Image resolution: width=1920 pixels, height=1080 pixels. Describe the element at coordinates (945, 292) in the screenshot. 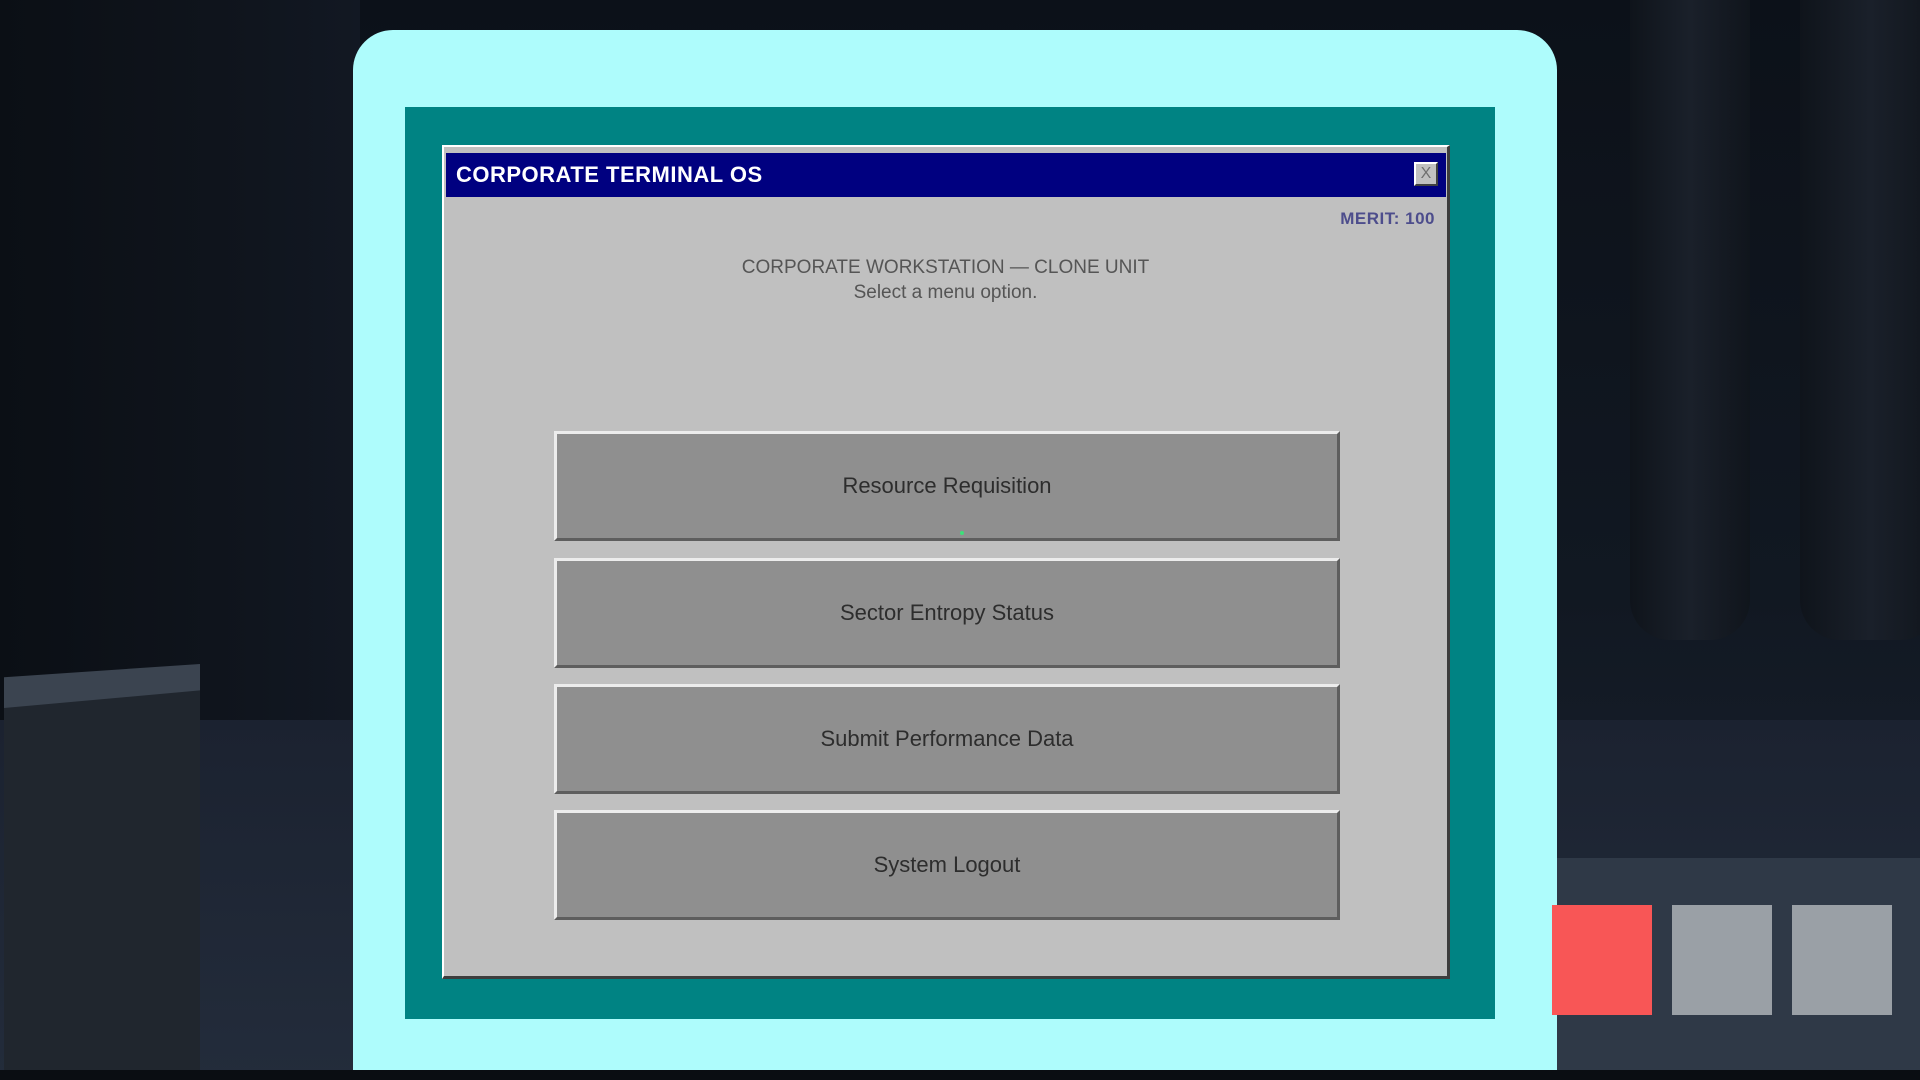

I see `workstation-instruction: Select a menu option.` at that location.